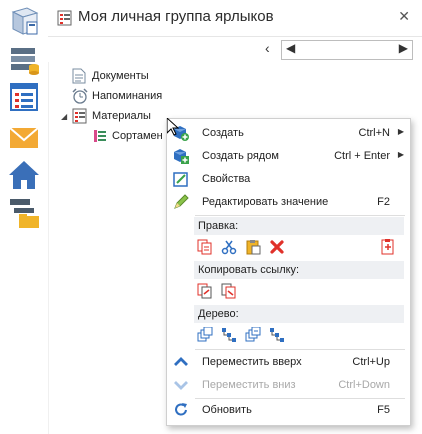  I want to click on paste-special-icon, so click(388, 247).